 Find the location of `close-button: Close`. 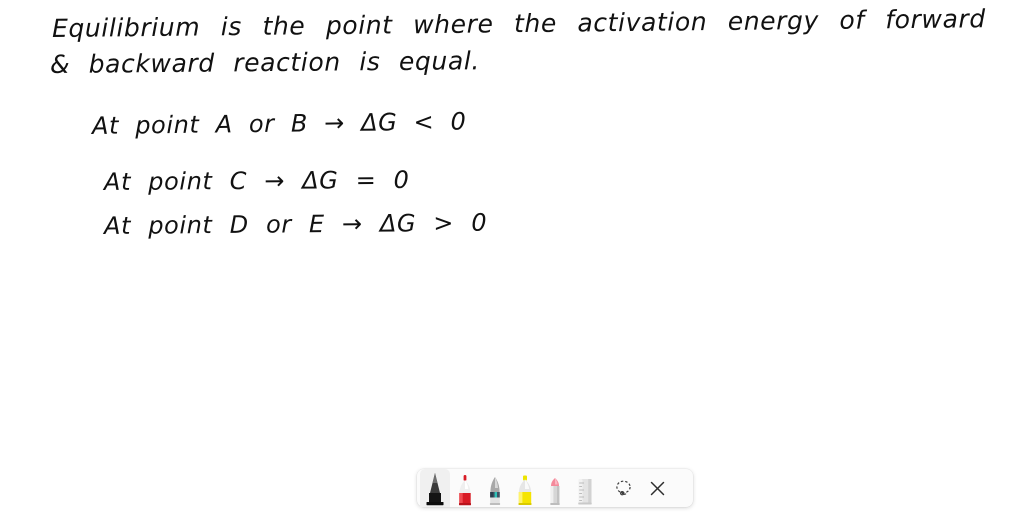

close-button: Close is located at coordinates (657, 488).